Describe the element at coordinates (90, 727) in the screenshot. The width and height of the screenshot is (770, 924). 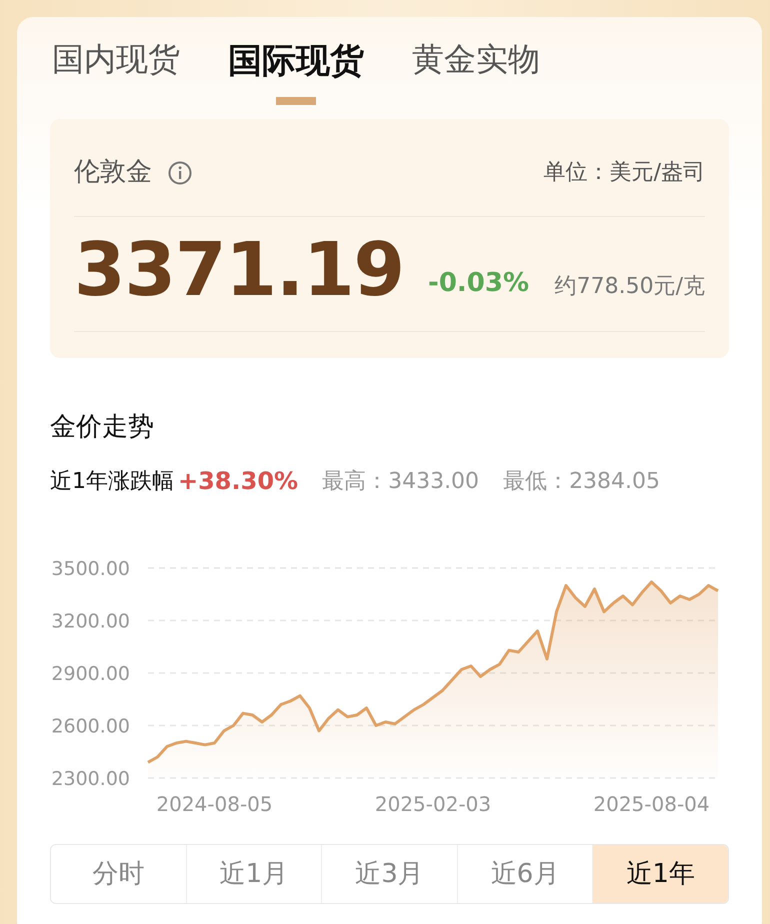
I see `axis-label: 2600.00` at that location.